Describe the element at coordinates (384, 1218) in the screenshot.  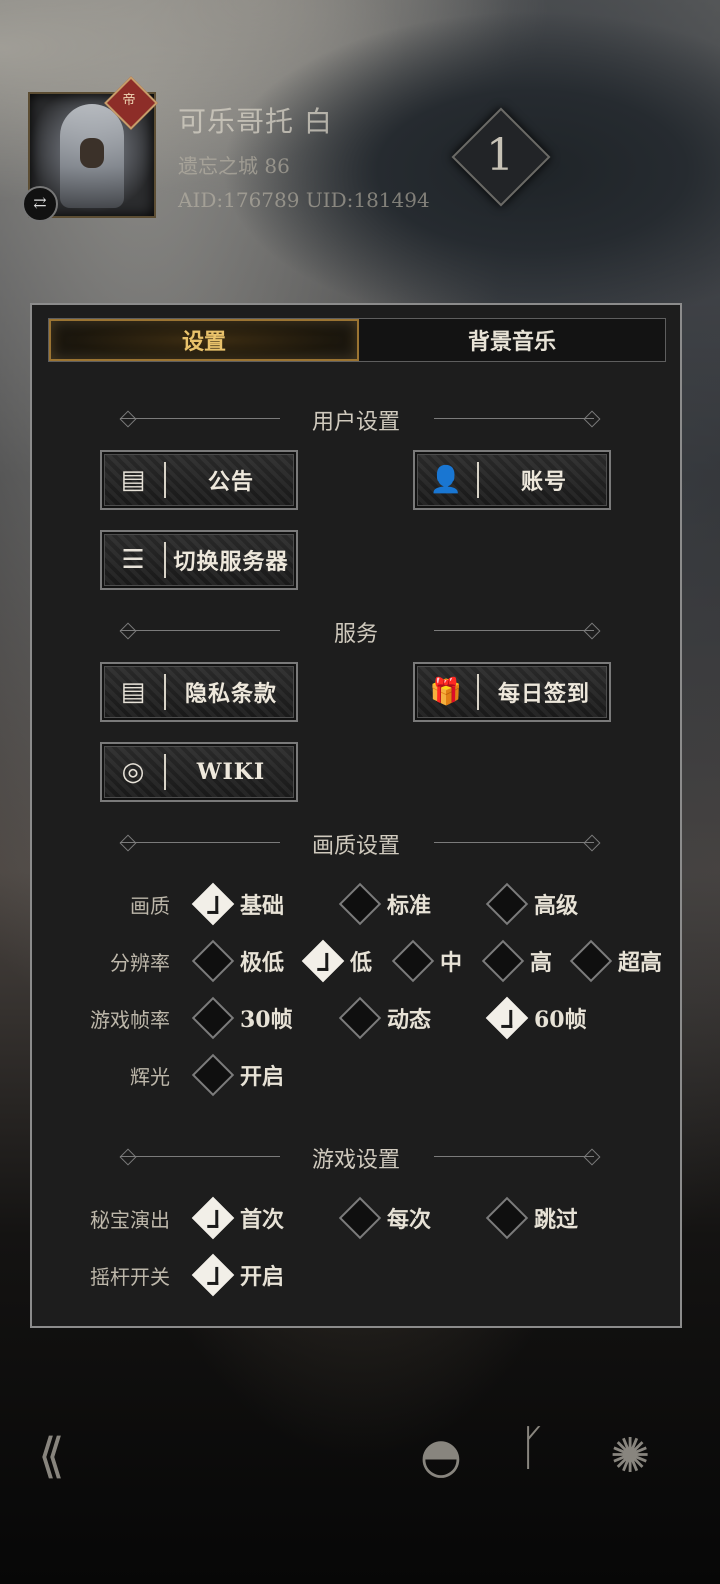
I see `treasure-every-option: 每次` at that location.